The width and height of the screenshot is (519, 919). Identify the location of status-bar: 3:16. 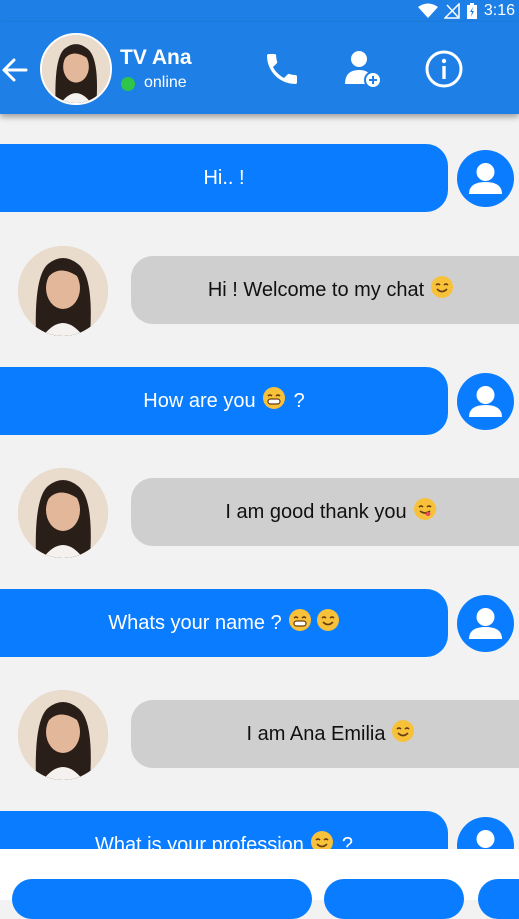
(259, 11).